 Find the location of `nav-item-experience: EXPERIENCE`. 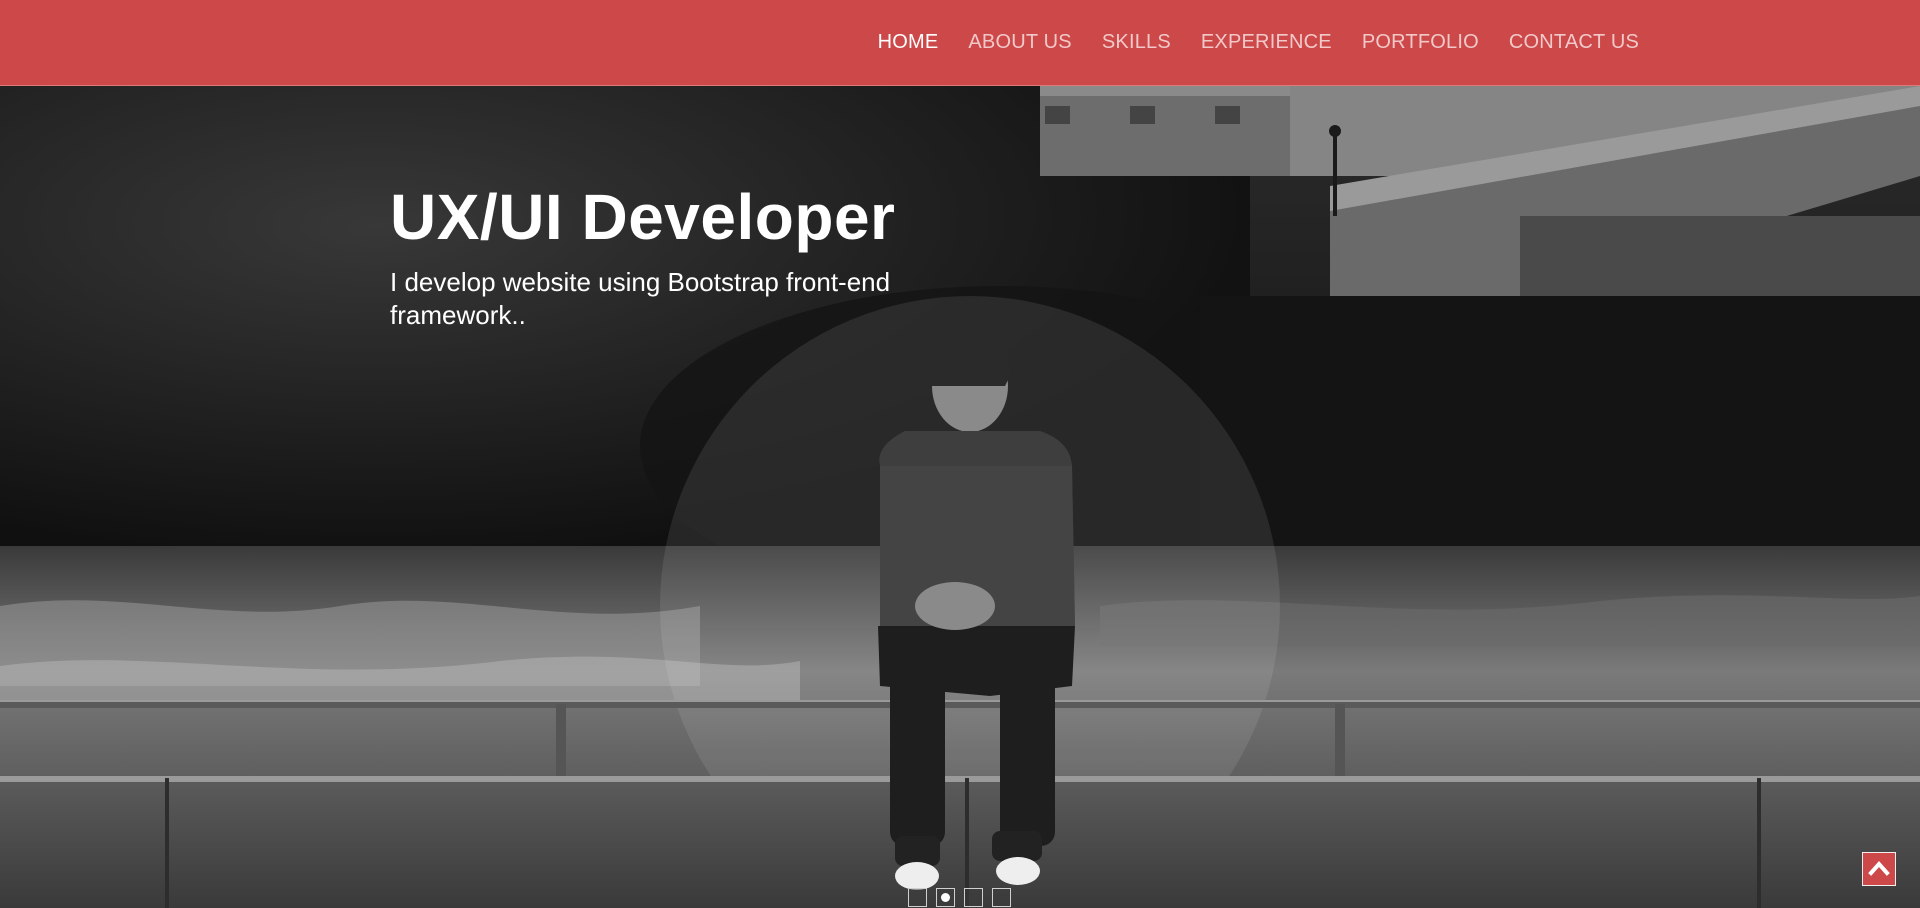

nav-item-experience: EXPERIENCE is located at coordinates (1266, 42).